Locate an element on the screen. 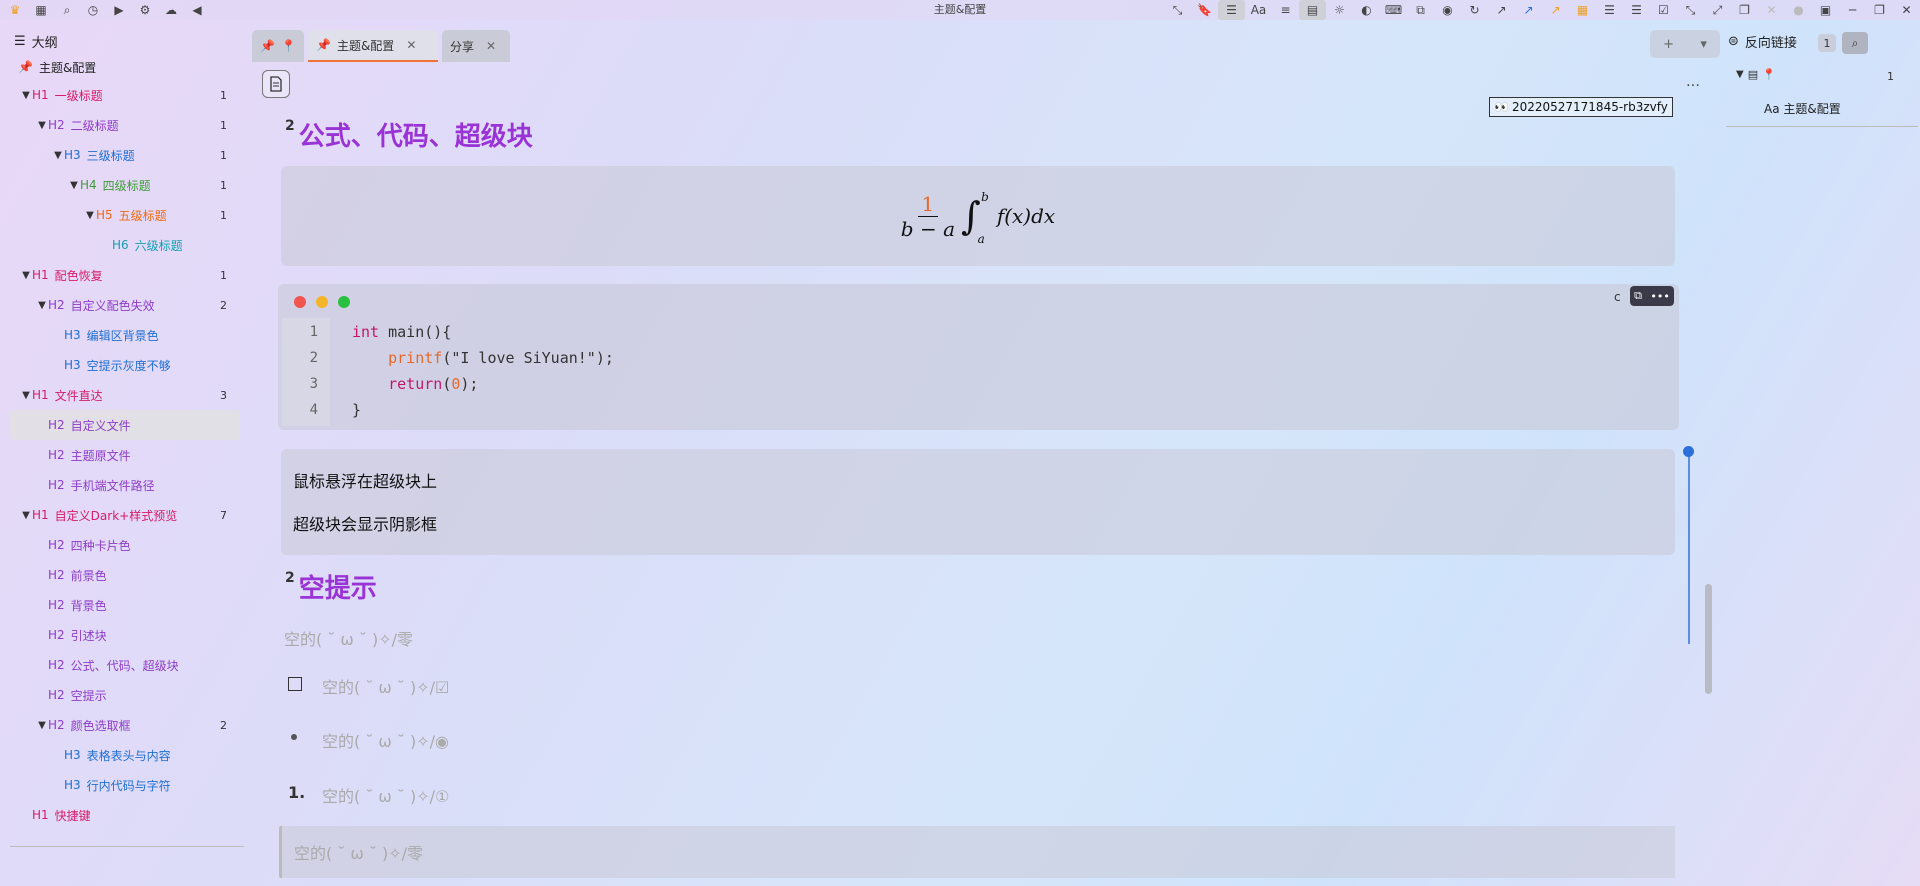 The image size is (1920, 886). tab-pinned: 📌 📍 is located at coordinates (278, 46).